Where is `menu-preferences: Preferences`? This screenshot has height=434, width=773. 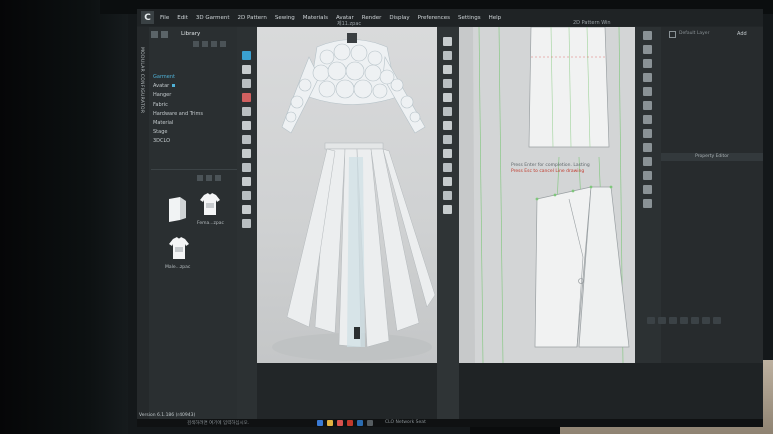
menu-preferences: Preferences is located at coordinates (434, 18).